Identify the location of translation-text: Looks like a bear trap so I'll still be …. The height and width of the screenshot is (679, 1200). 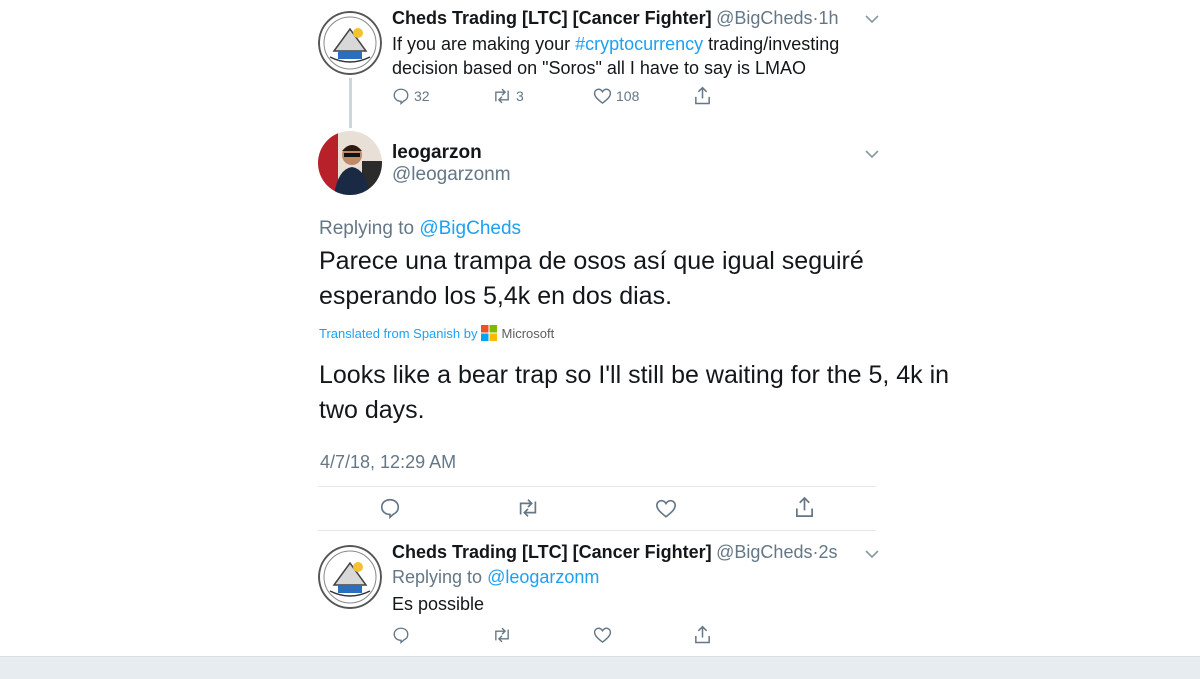
(634, 393).